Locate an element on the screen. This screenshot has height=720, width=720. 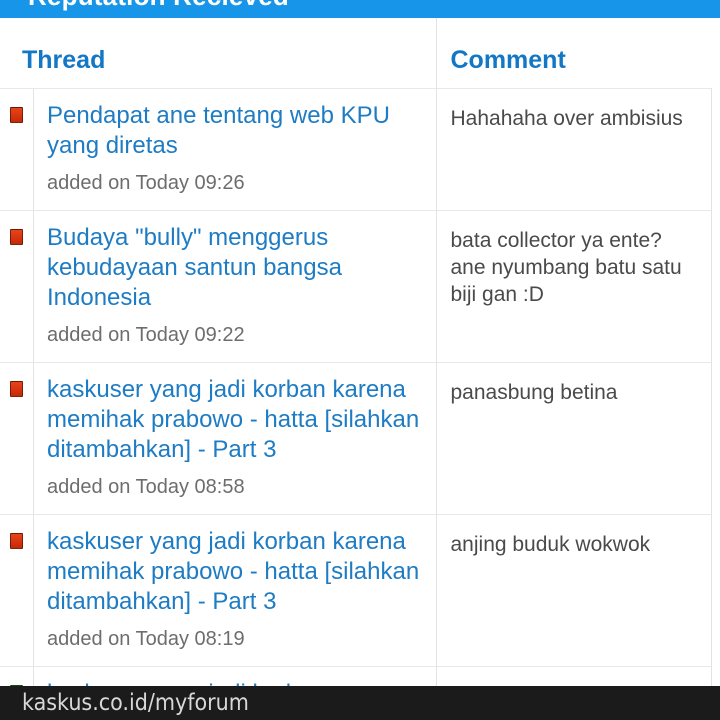
thread-added-timestamp: added on Today 09:26 is located at coordinates (146, 183).